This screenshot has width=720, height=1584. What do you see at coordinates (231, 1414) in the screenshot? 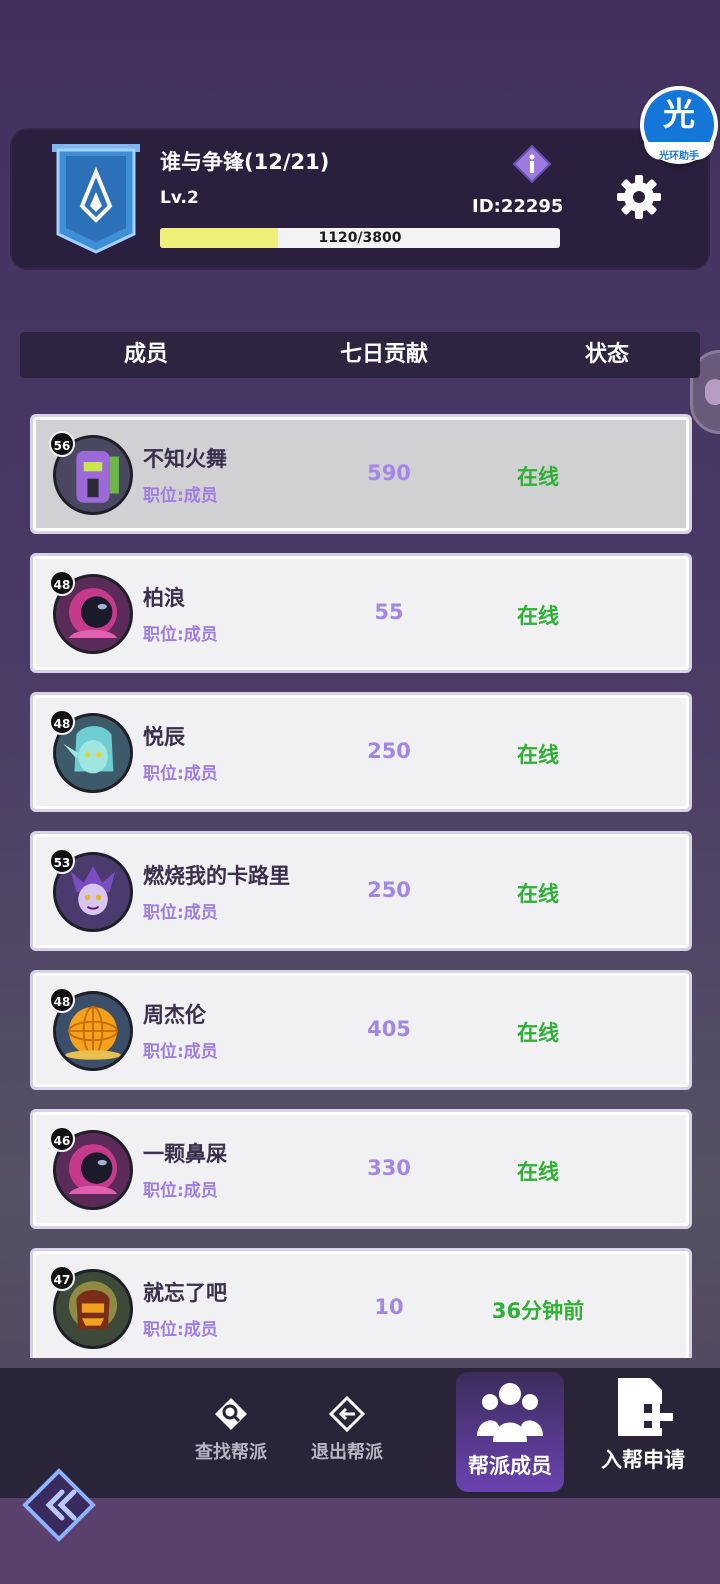
I see `search-guild-icon` at bounding box center [231, 1414].